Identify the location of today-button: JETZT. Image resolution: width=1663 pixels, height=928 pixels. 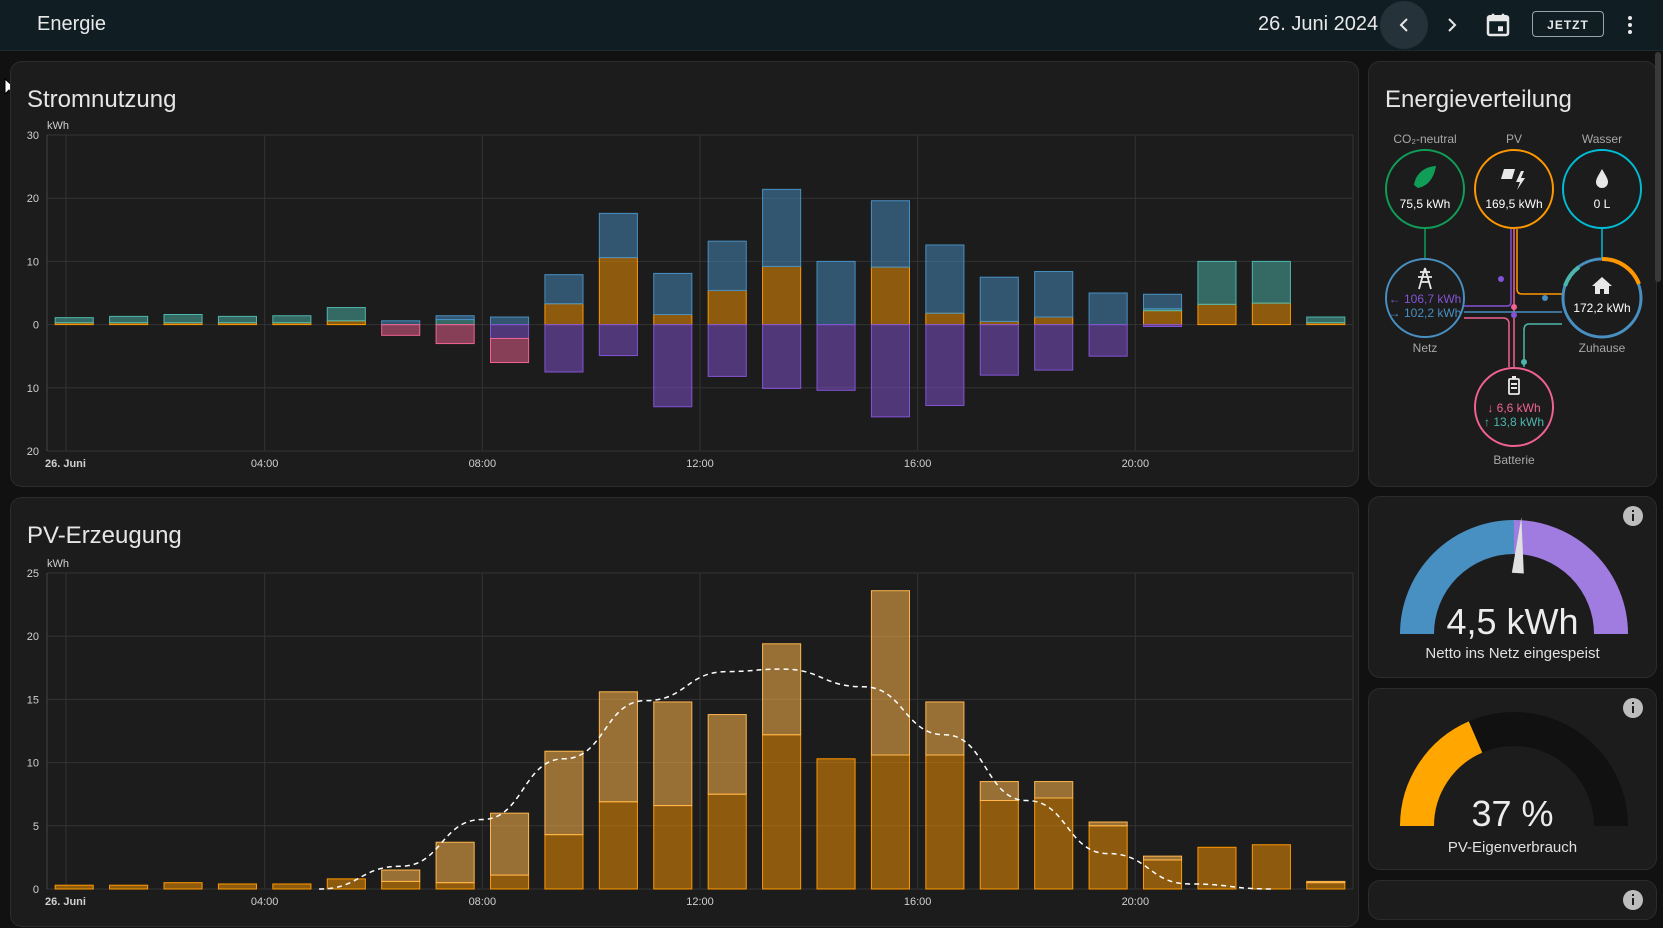
(1568, 24).